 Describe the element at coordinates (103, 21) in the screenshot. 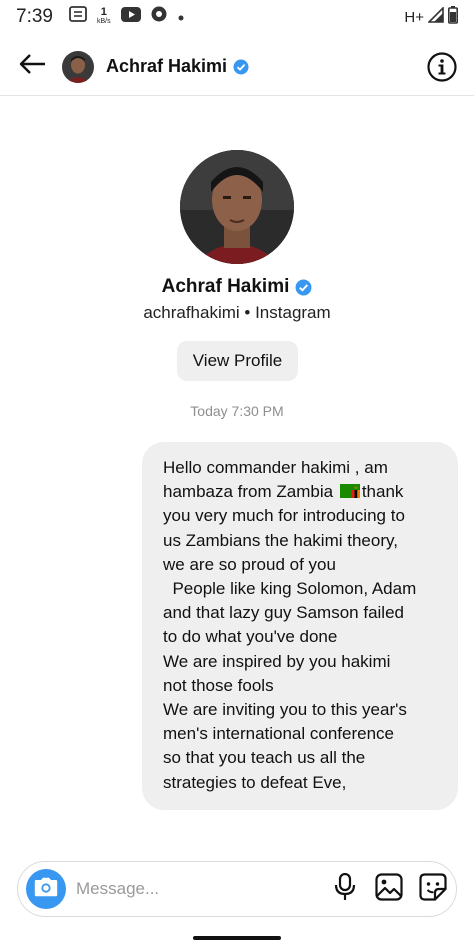

I see `speed-unit: kB/s` at that location.